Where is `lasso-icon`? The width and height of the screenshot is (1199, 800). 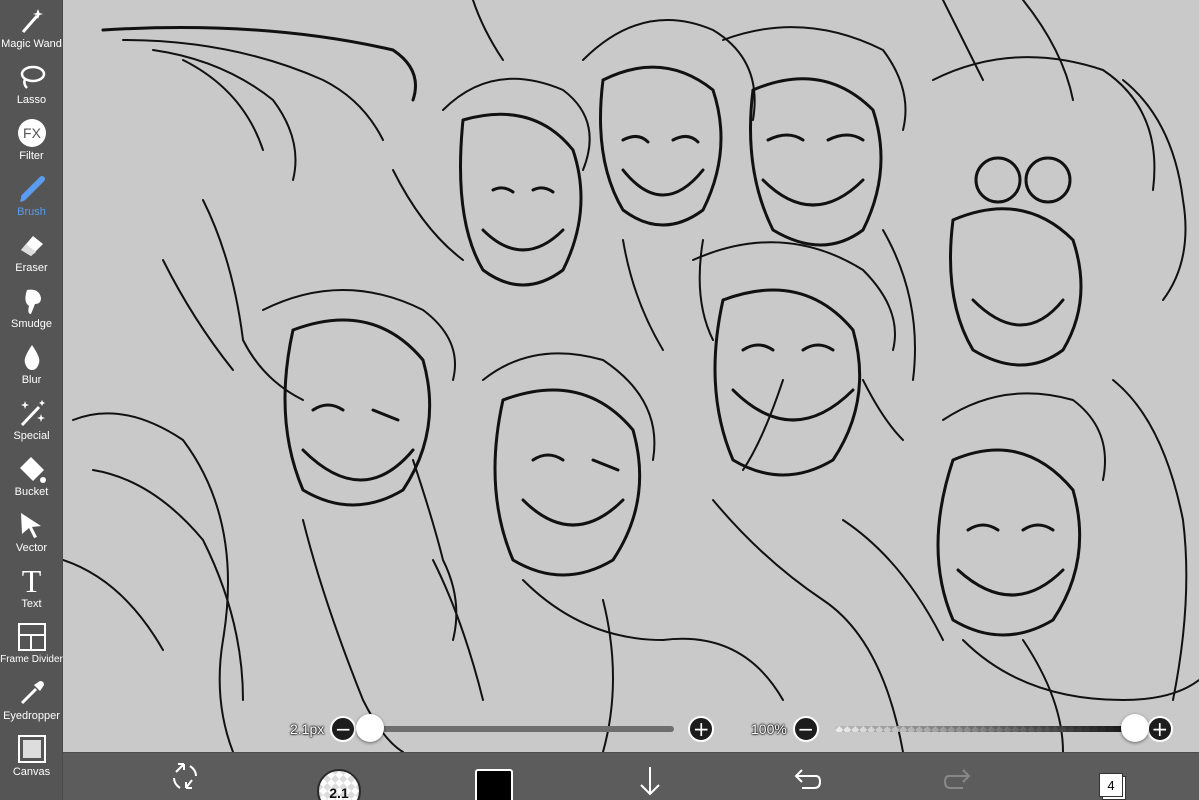
lasso-icon is located at coordinates (32, 77).